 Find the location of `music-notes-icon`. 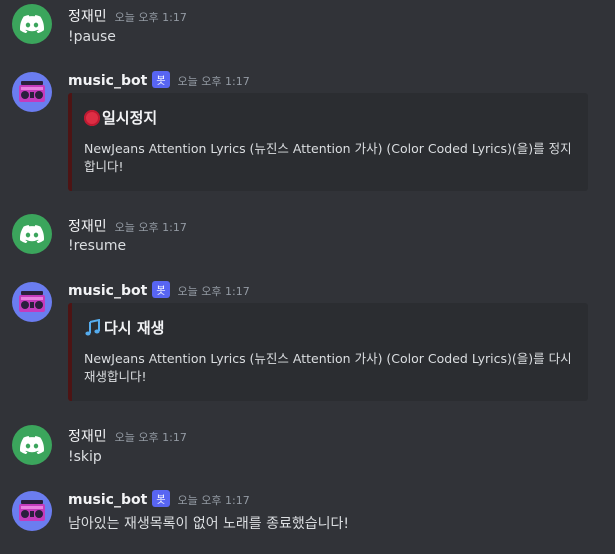

music-notes-icon is located at coordinates (92, 326).